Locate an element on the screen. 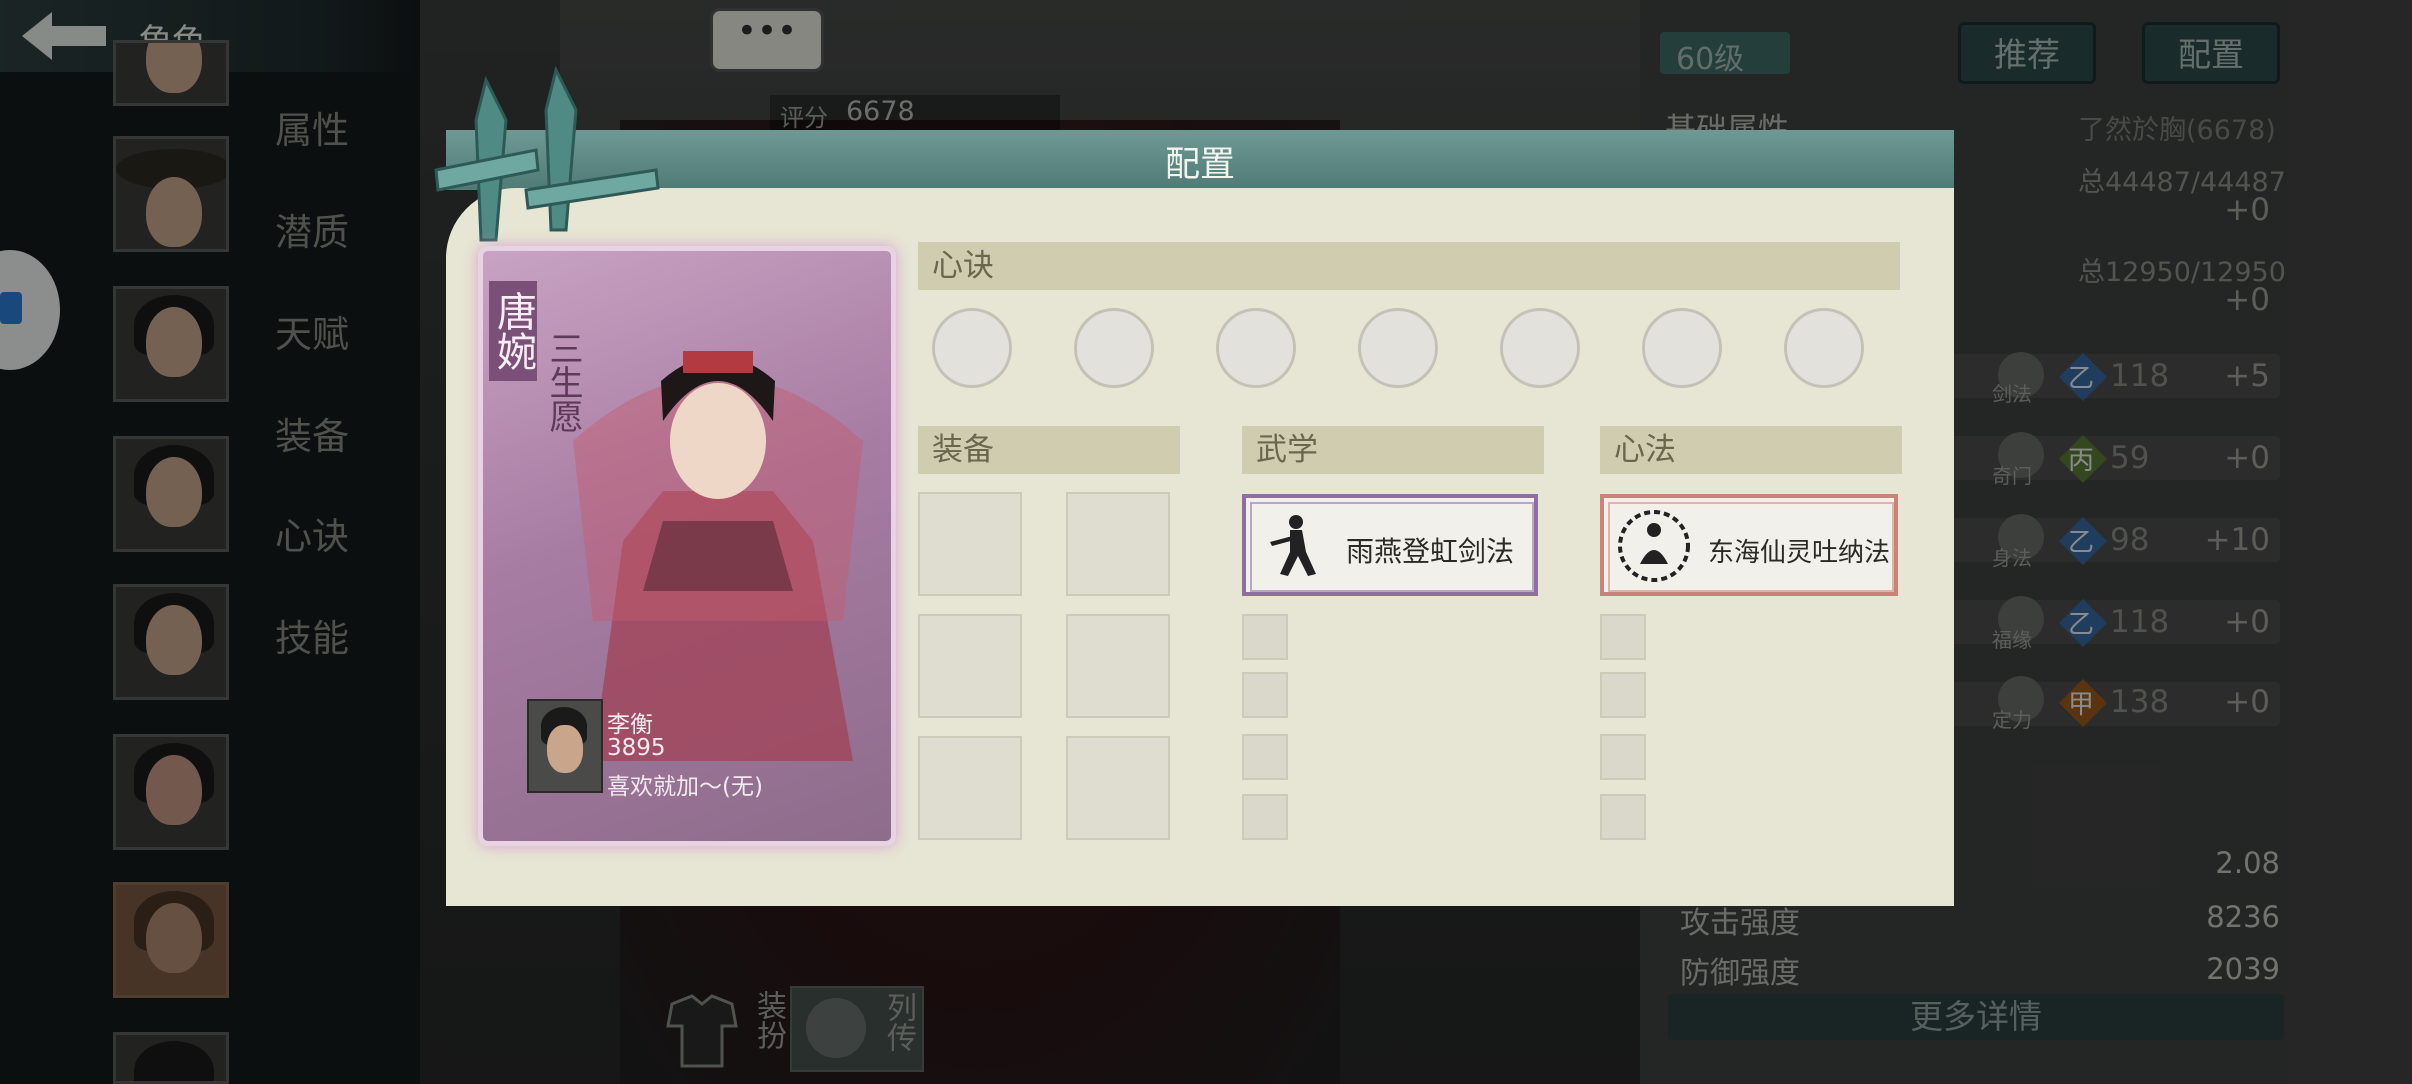 Image resolution: width=2412 pixels, height=1084 pixels. character-portrait-icon is located at coordinates (718, 556).